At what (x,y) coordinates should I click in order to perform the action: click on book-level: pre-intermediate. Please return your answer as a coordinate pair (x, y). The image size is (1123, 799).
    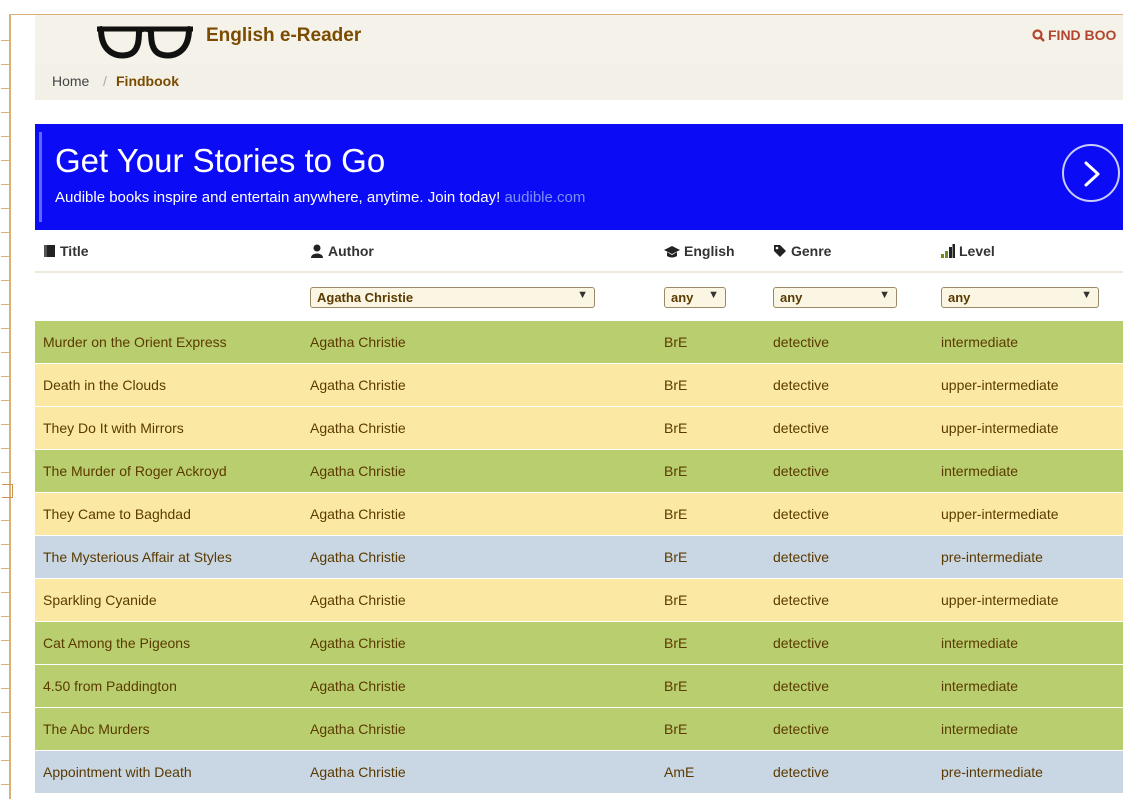
    Looking at the image, I should click on (992, 557).